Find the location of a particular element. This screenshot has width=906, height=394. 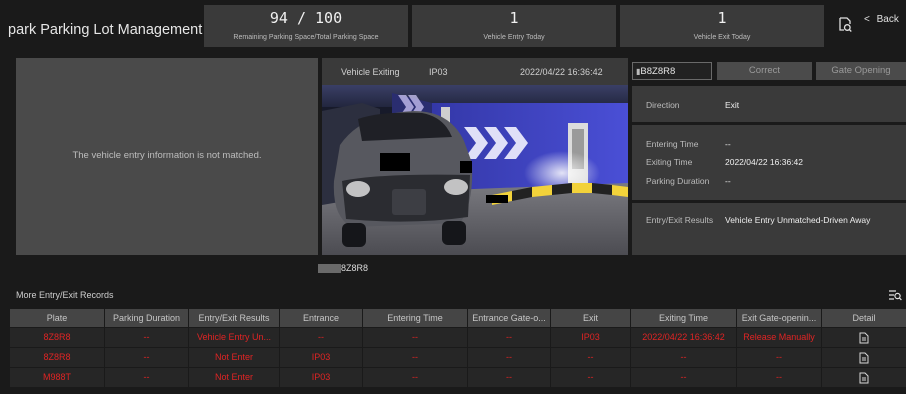

plate-mask is located at coordinates (329, 269).